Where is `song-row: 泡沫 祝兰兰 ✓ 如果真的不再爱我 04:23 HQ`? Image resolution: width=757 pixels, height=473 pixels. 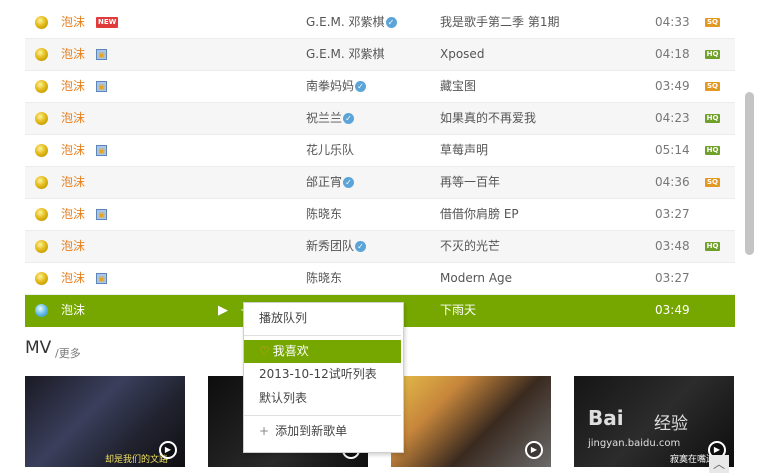 song-row: 泡沫 祝兰兰 ✓ 如果真的不再爱我 04:23 HQ is located at coordinates (380, 119).